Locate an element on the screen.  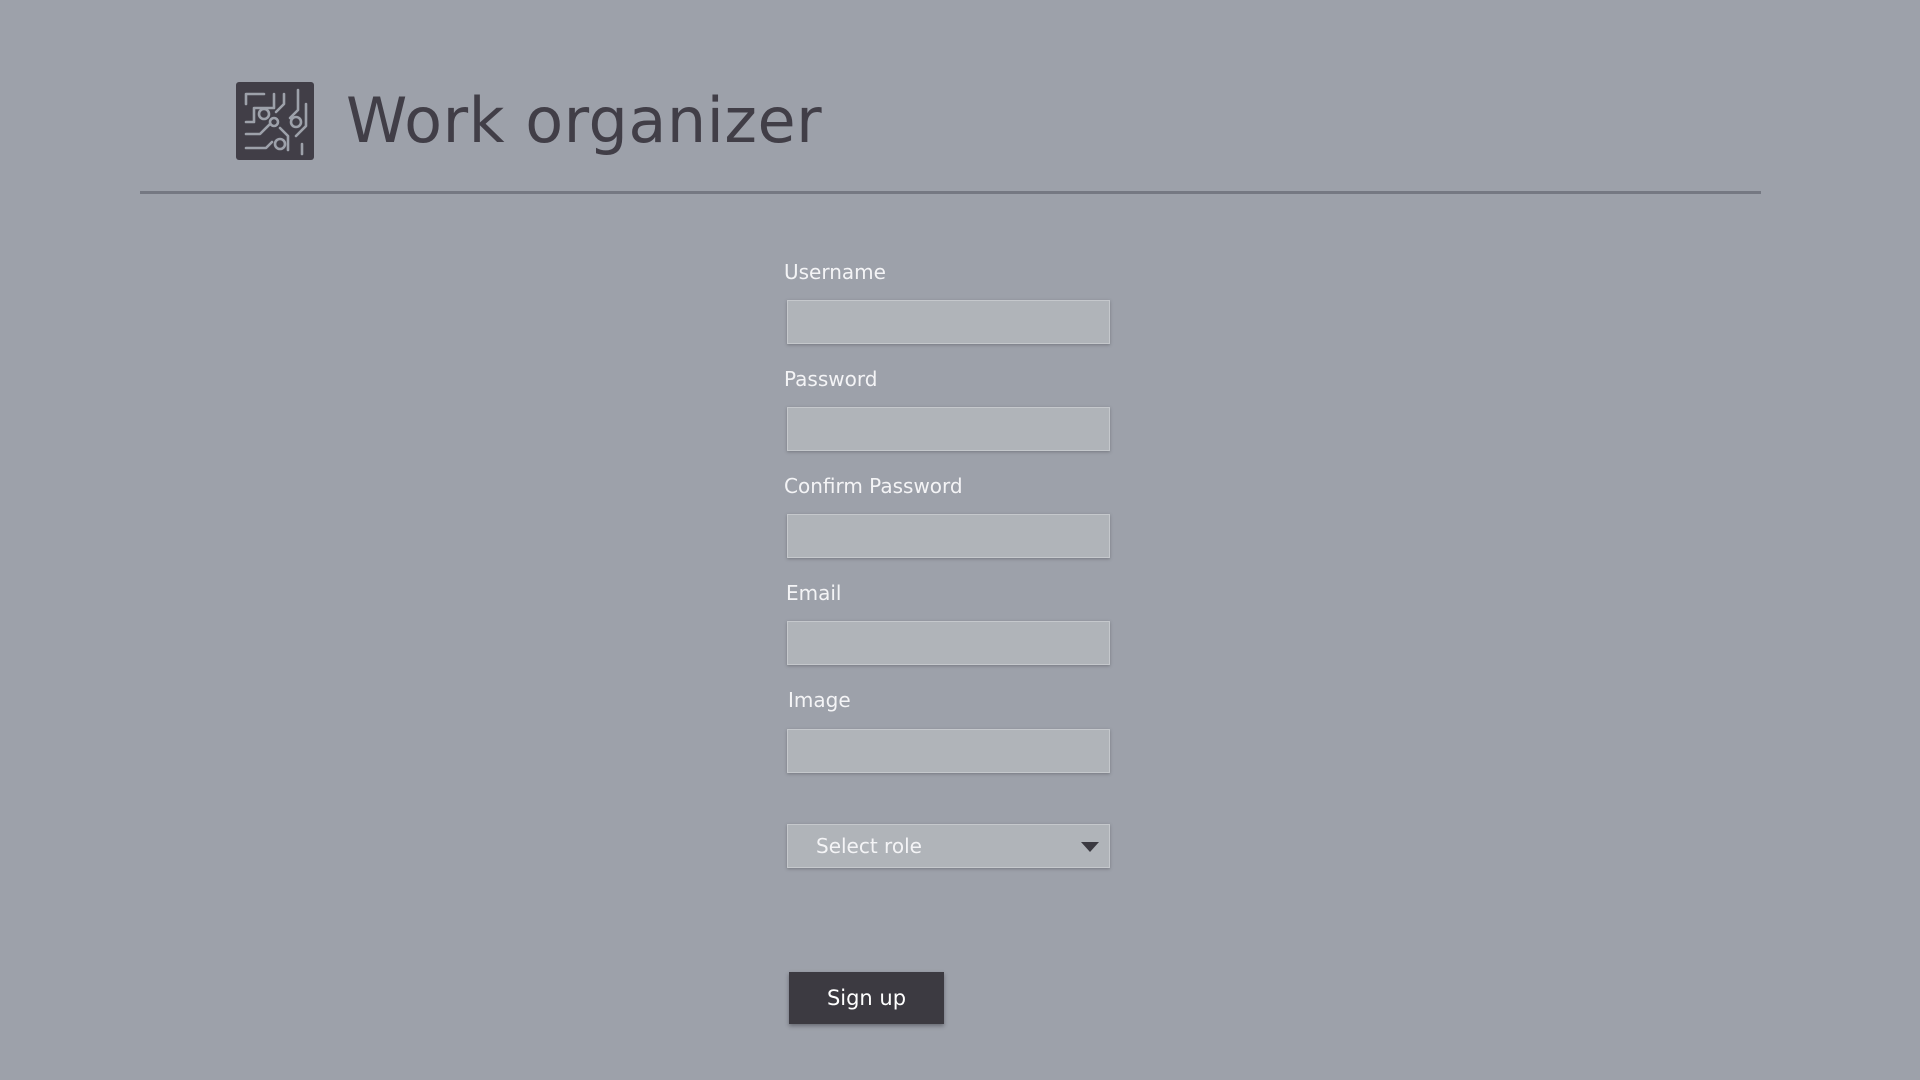
app-title: Work organizer is located at coordinates (584, 120).